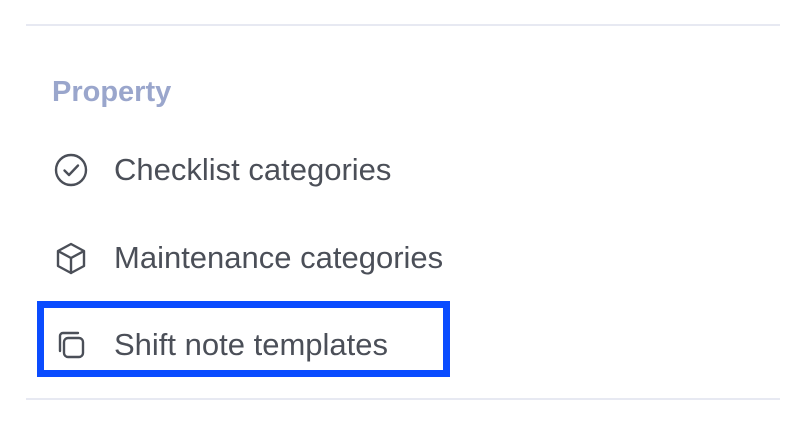 This screenshot has height=428, width=802. I want to click on cube-icon, so click(71, 258).